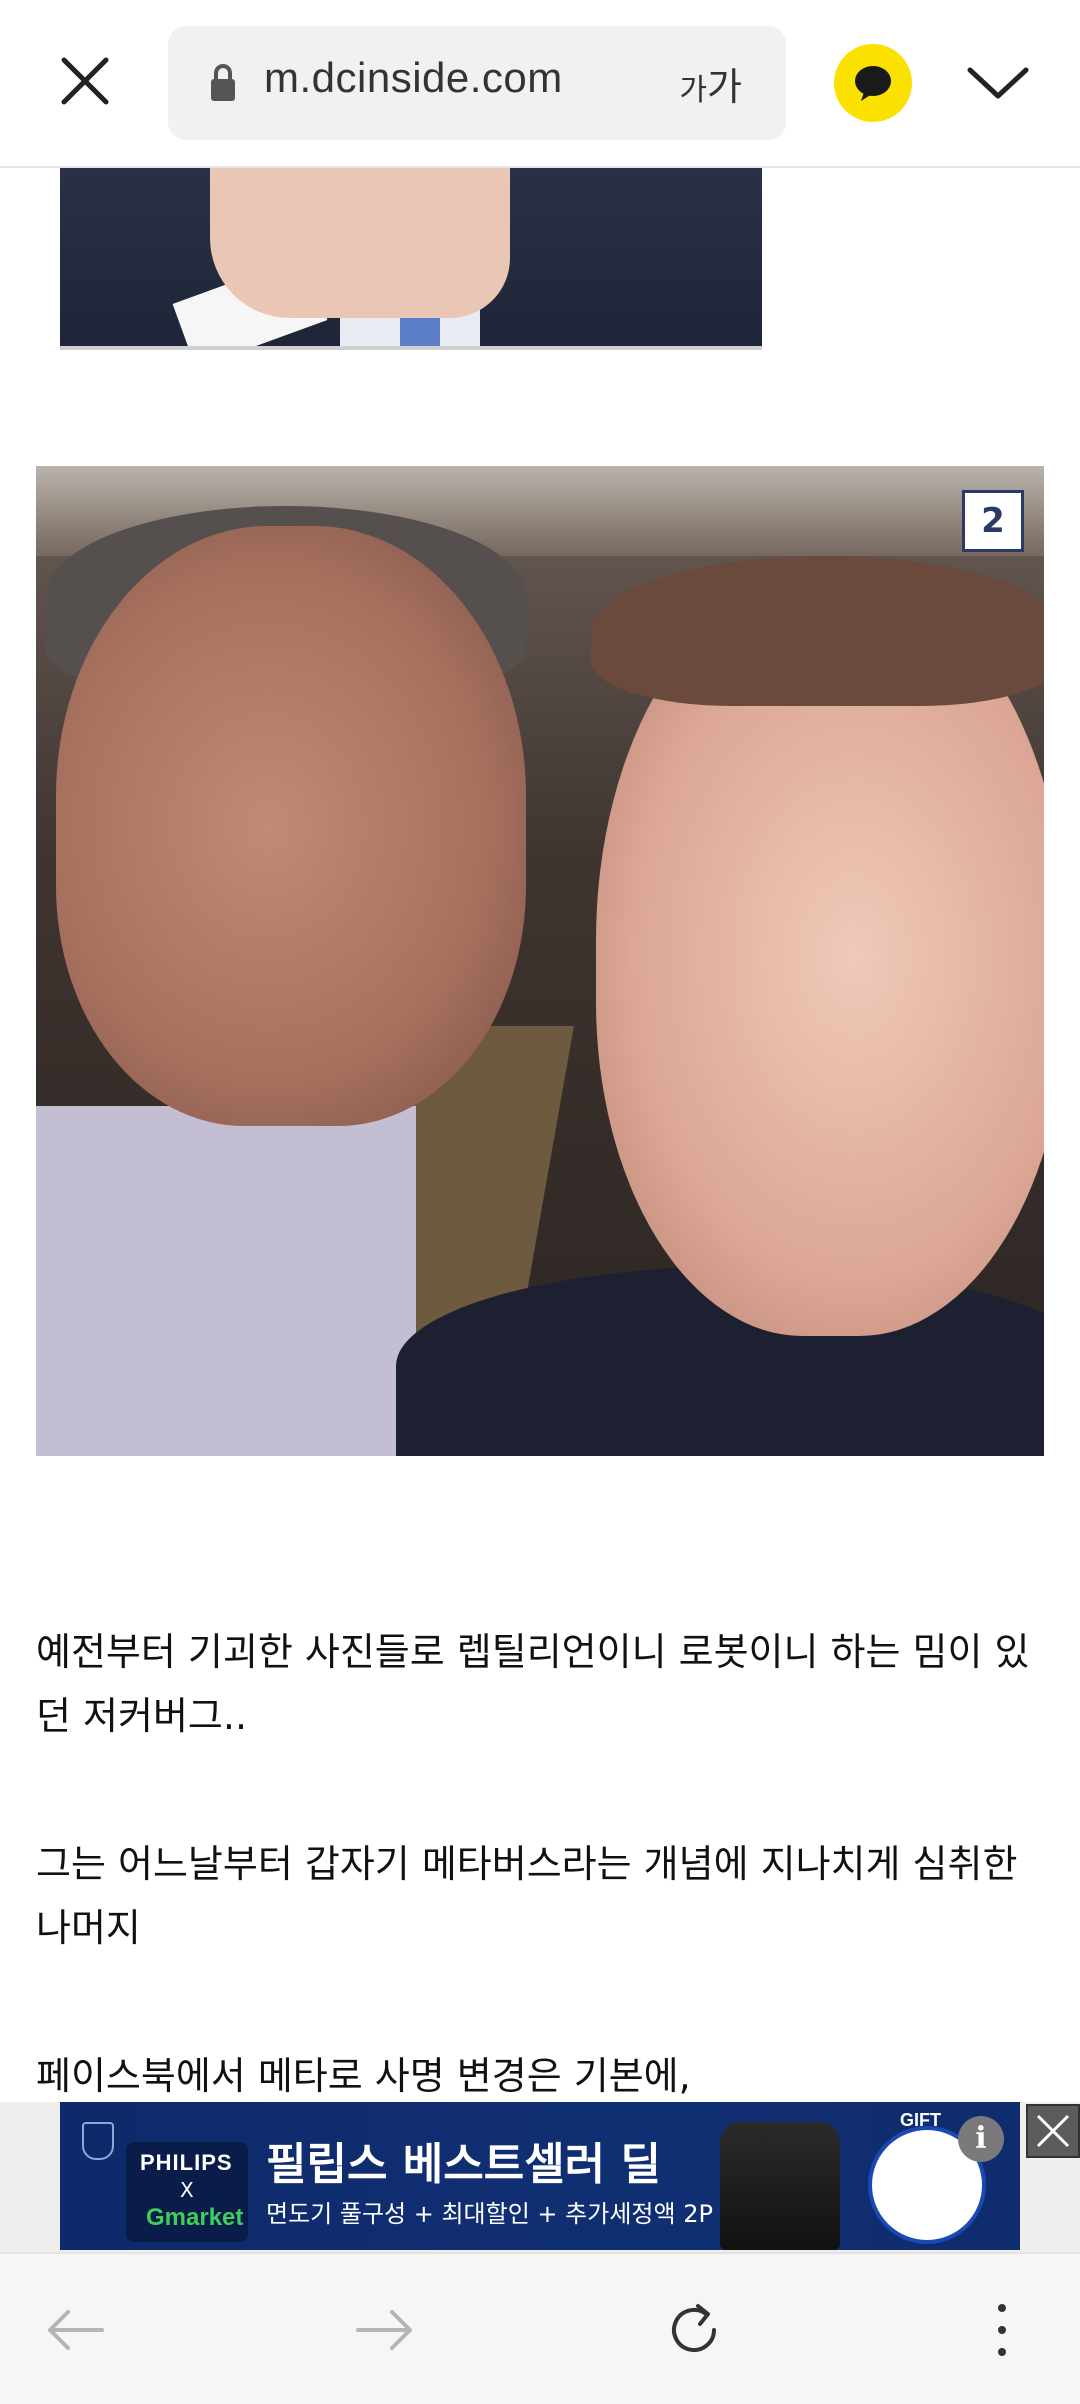 The image size is (1080, 2404). I want to click on ad-headline: 필립스 베스트셀러 딜, so click(463, 2164).